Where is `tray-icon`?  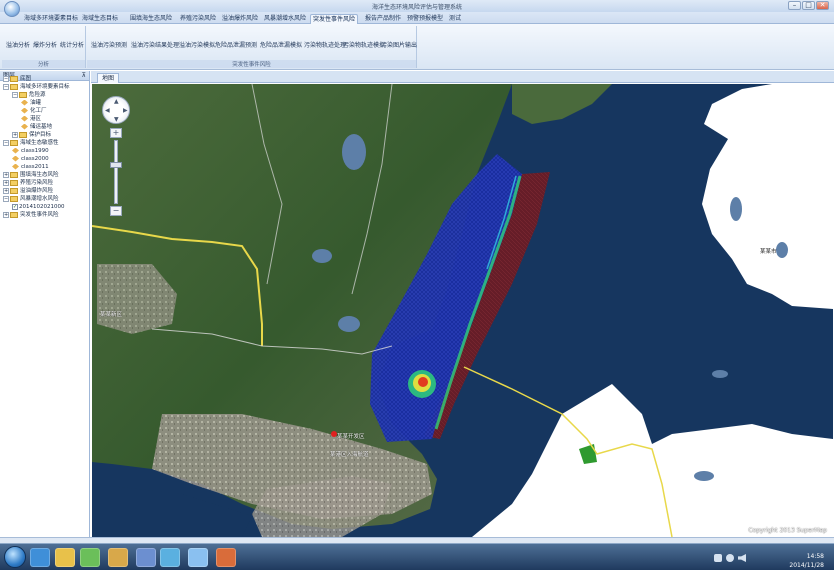
tray-icon is located at coordinates (718, 558).